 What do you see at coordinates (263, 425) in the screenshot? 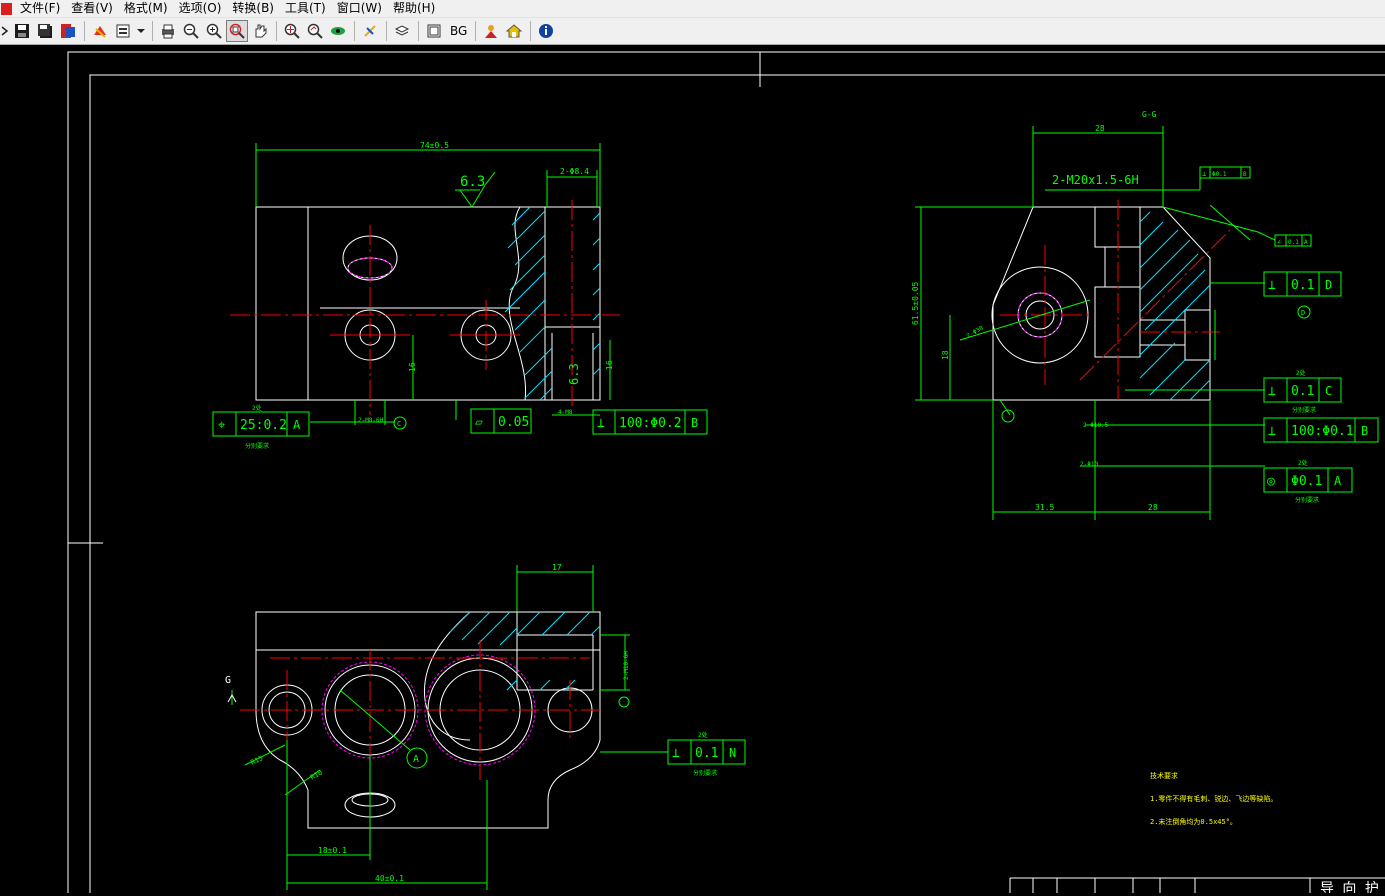
I see `svg-text: 25:0.2` at bounding box center [263, 425].